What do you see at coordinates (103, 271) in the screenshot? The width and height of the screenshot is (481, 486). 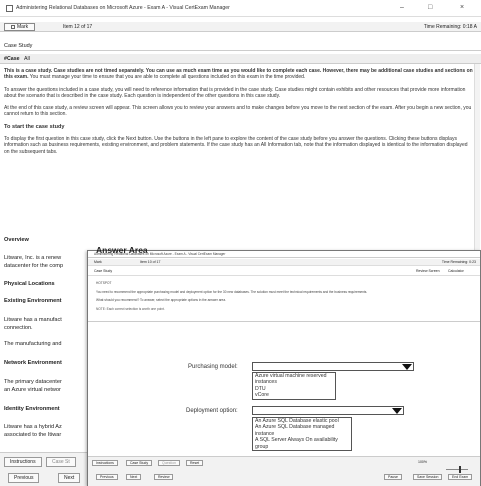 I see `question-case-study-label: Case Study` at bounding box center [103, 271].